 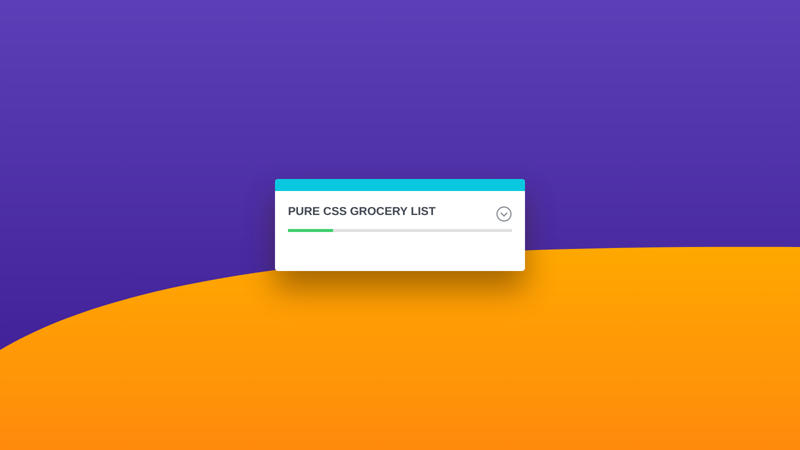 What do you see at coordinates (504, 214) in the screenshot?
I see `chevron-circle-icon` at bounding box center [504, 214].